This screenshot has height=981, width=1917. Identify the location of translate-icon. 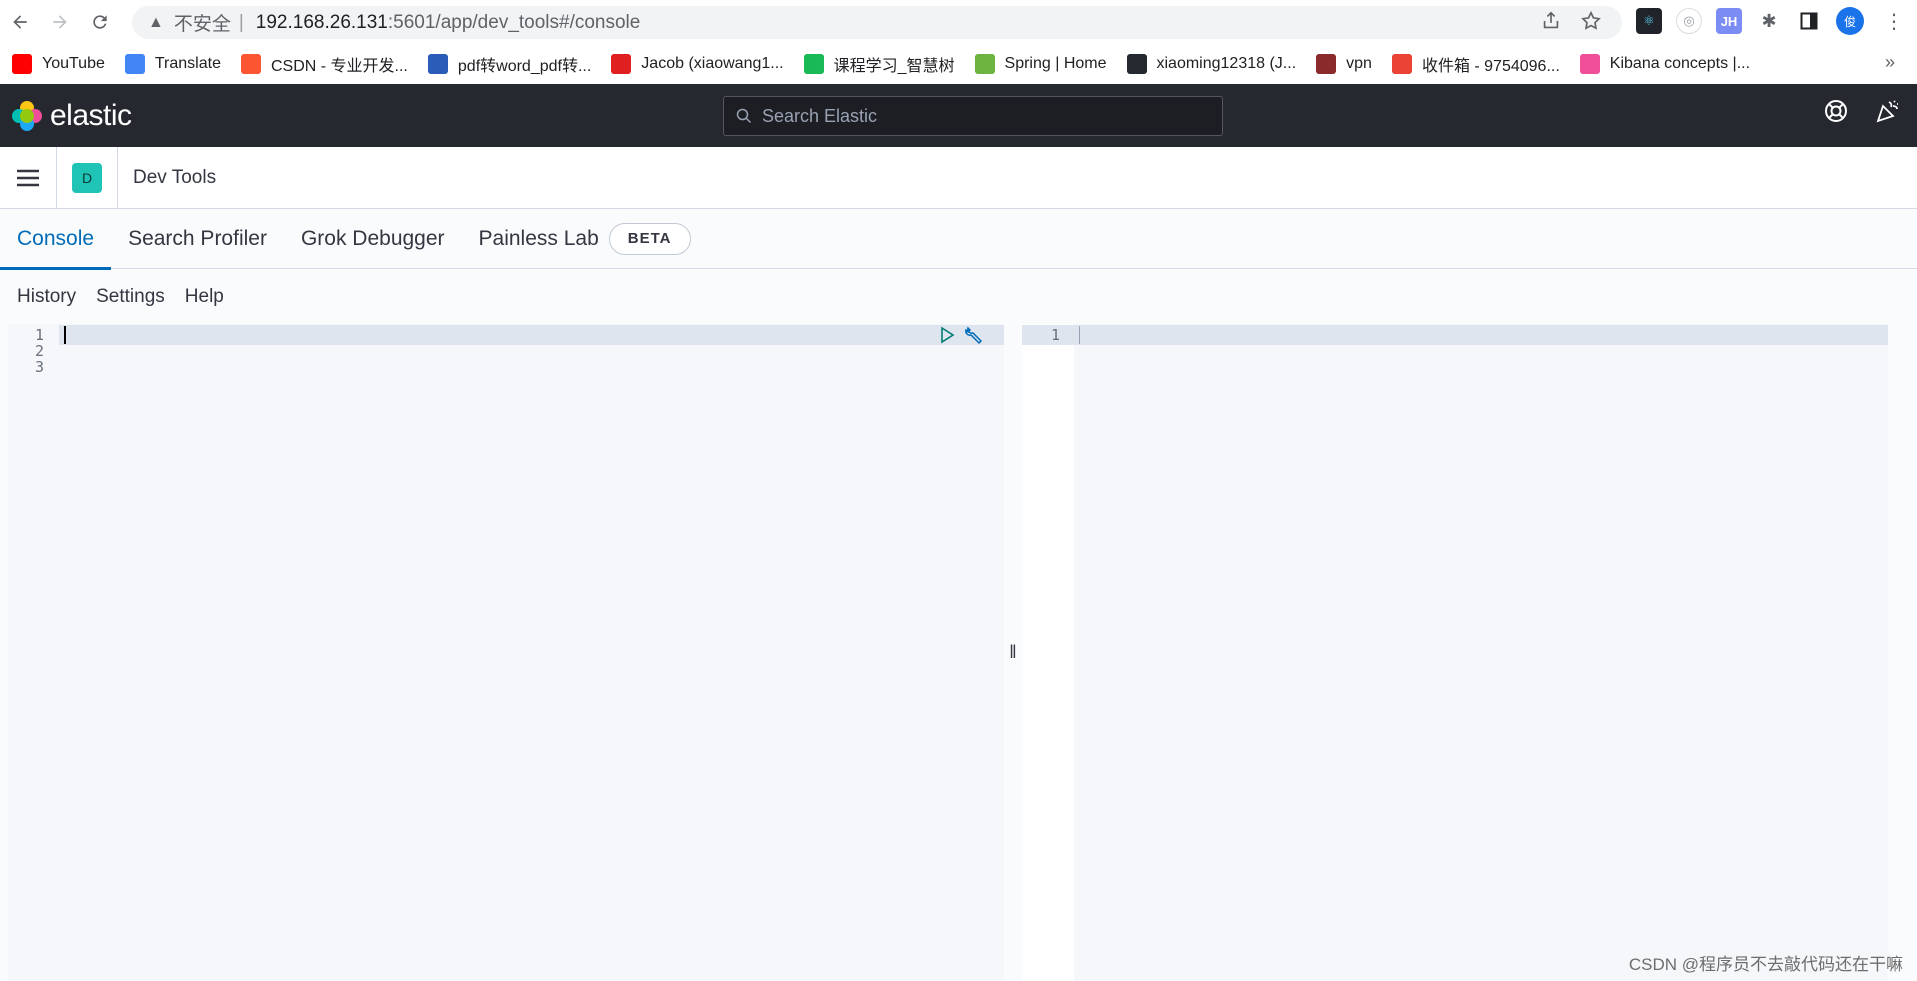
(134, 64).